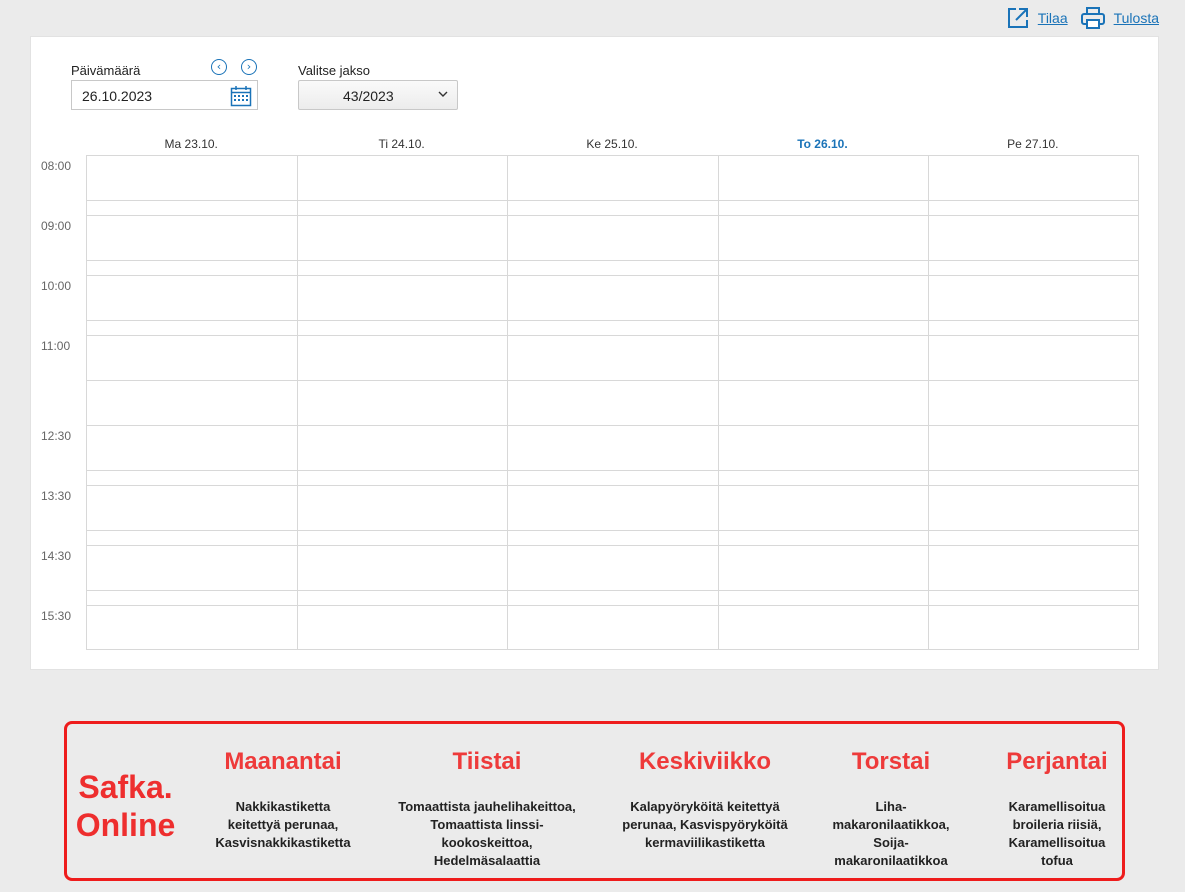  Describe the element at coordinates (125, 806) in the screenshot. I see `brand-logo: Safka. Online` at that location.